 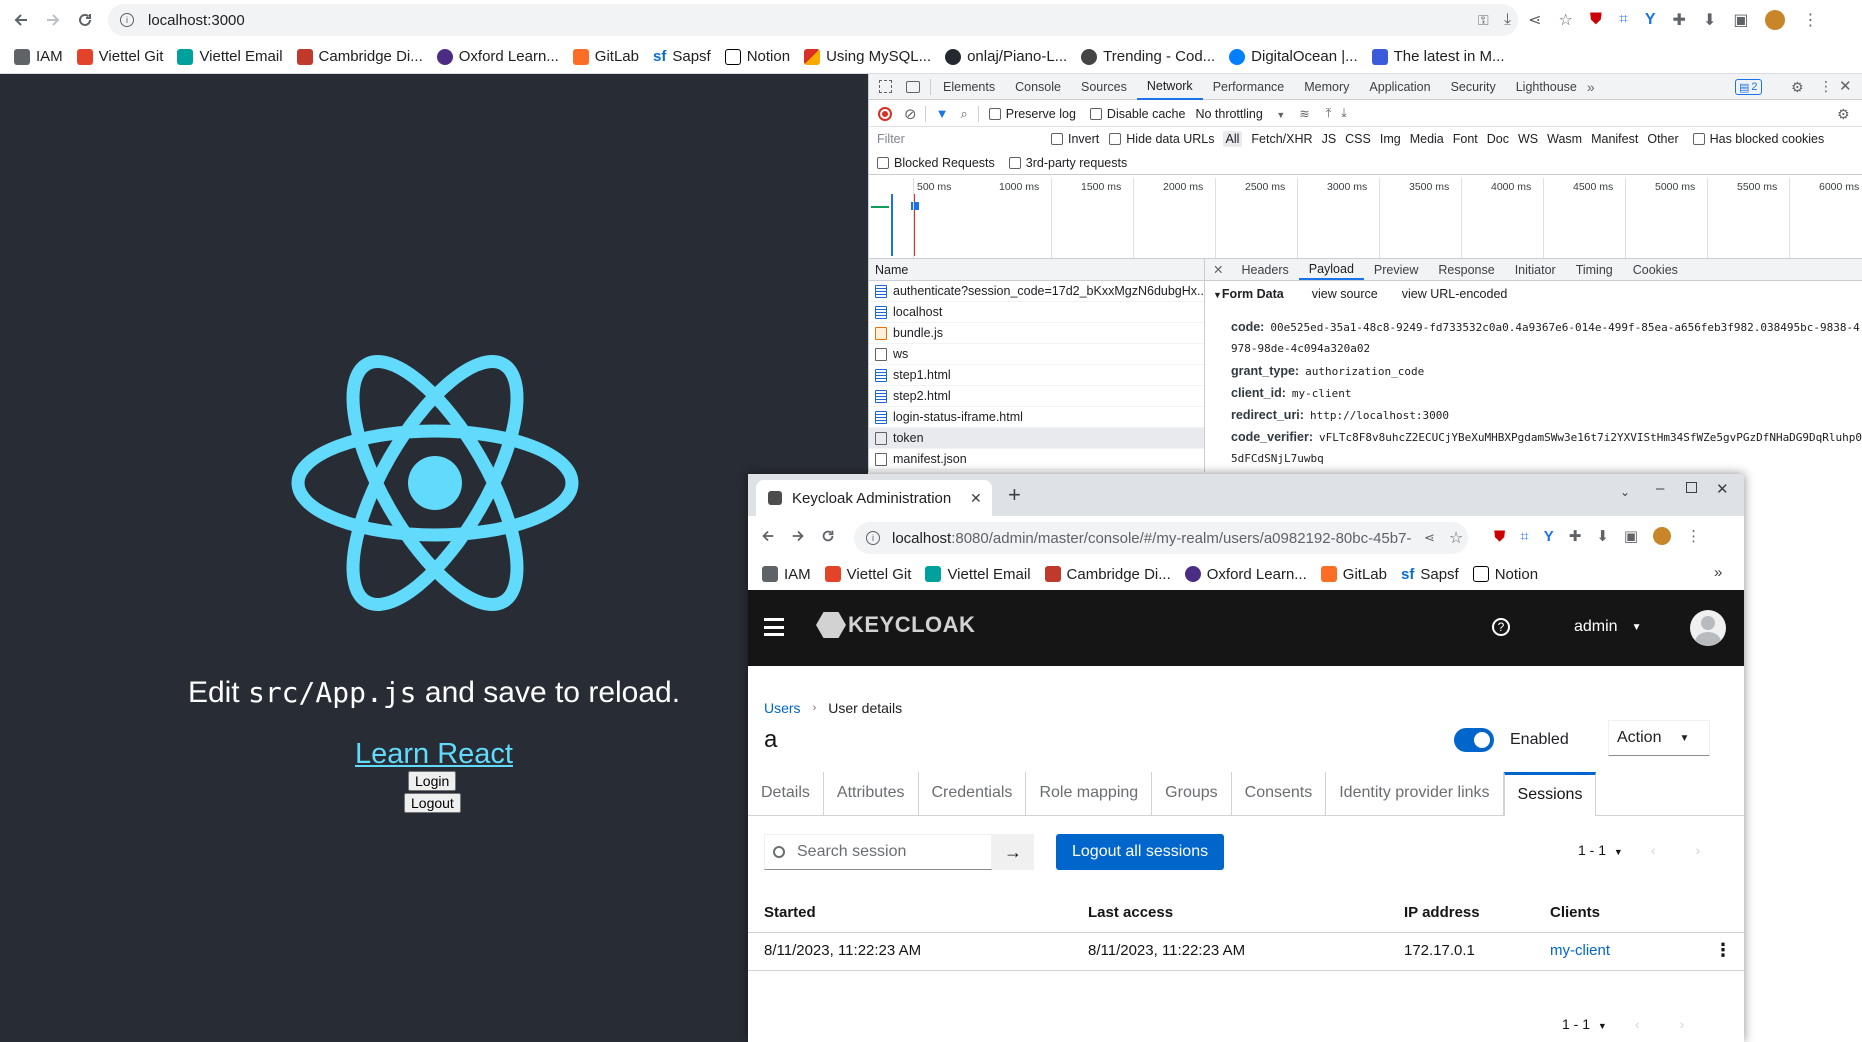 I want to click on minimize-icon: –, so click(x=1660, y=488).